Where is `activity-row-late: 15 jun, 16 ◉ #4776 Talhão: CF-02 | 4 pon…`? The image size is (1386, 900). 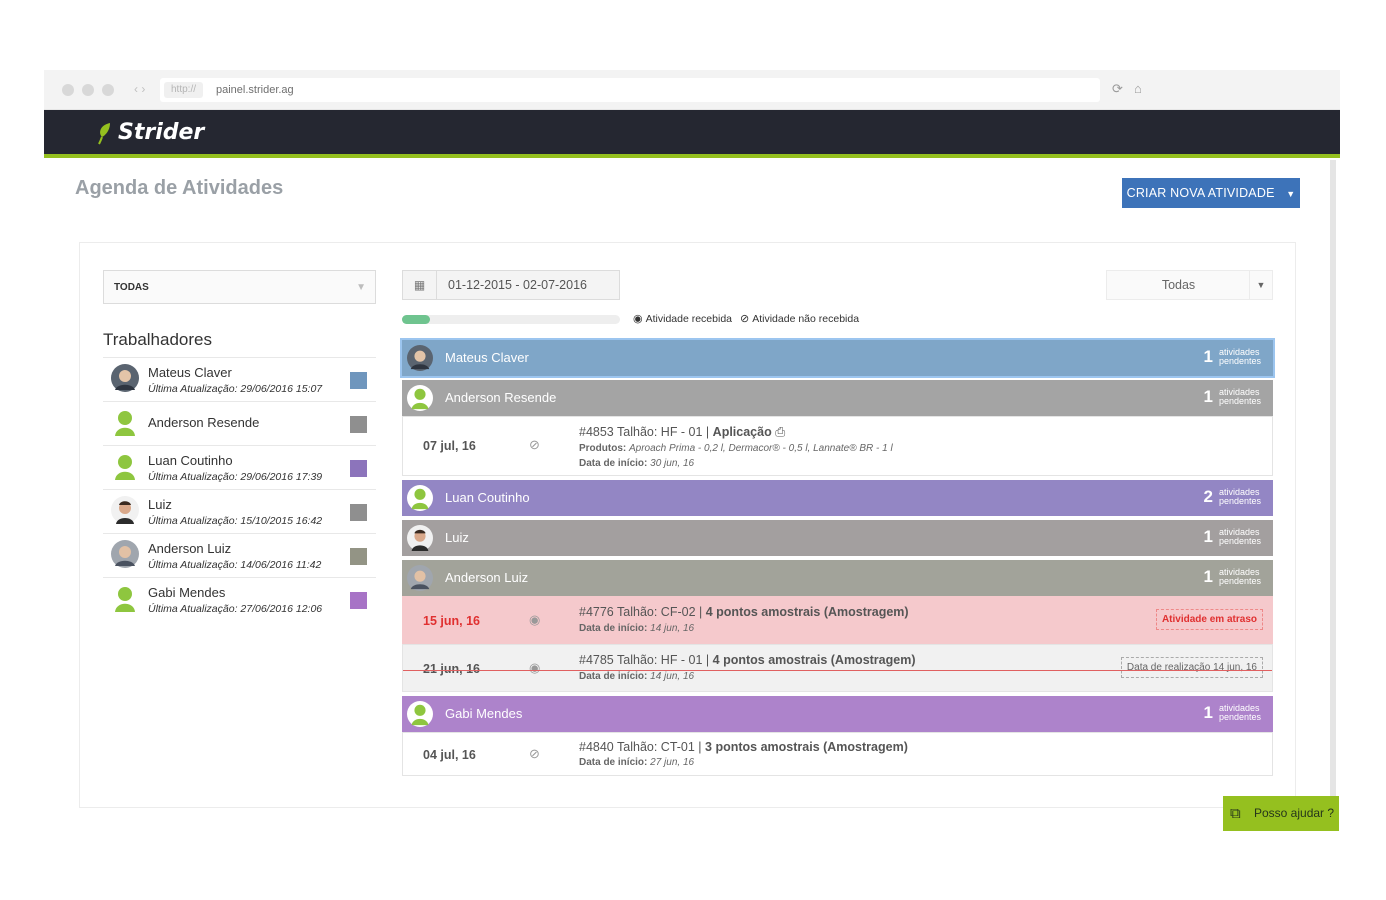
activity-row-late: 15 jun, 16 ◉ #4776 Talhão: CF-02 | 4 pon… is located at coordinates (837, 620).